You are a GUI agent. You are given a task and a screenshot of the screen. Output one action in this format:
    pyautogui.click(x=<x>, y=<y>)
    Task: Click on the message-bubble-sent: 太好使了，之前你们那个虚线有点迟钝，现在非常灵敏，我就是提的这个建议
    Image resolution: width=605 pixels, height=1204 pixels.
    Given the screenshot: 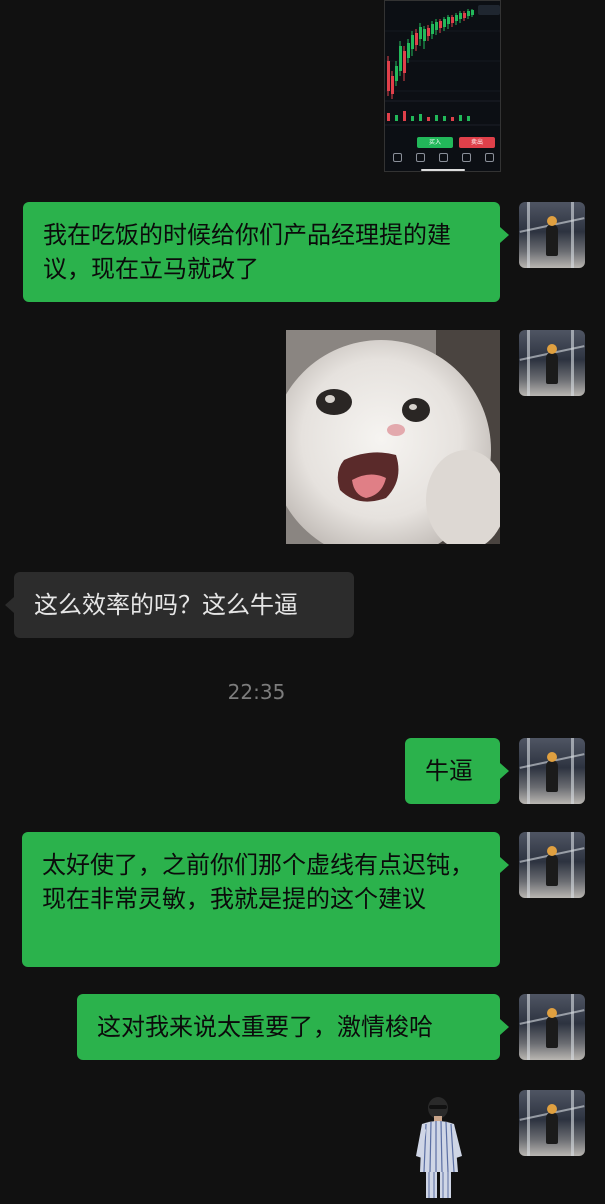 What is the action you would take?
    pyautogui.click(x=261, y=899)
    